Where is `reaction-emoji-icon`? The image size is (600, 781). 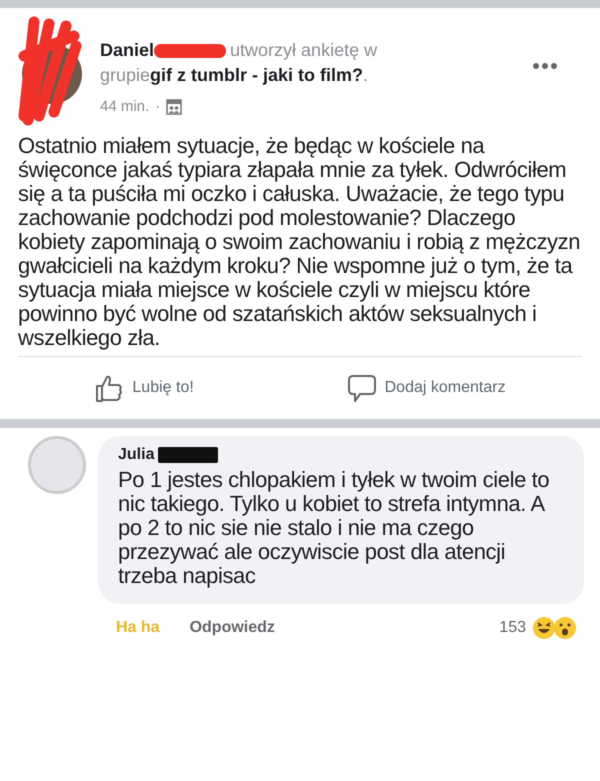 reaction-emoji-icon is located at coordinates (555, 628).